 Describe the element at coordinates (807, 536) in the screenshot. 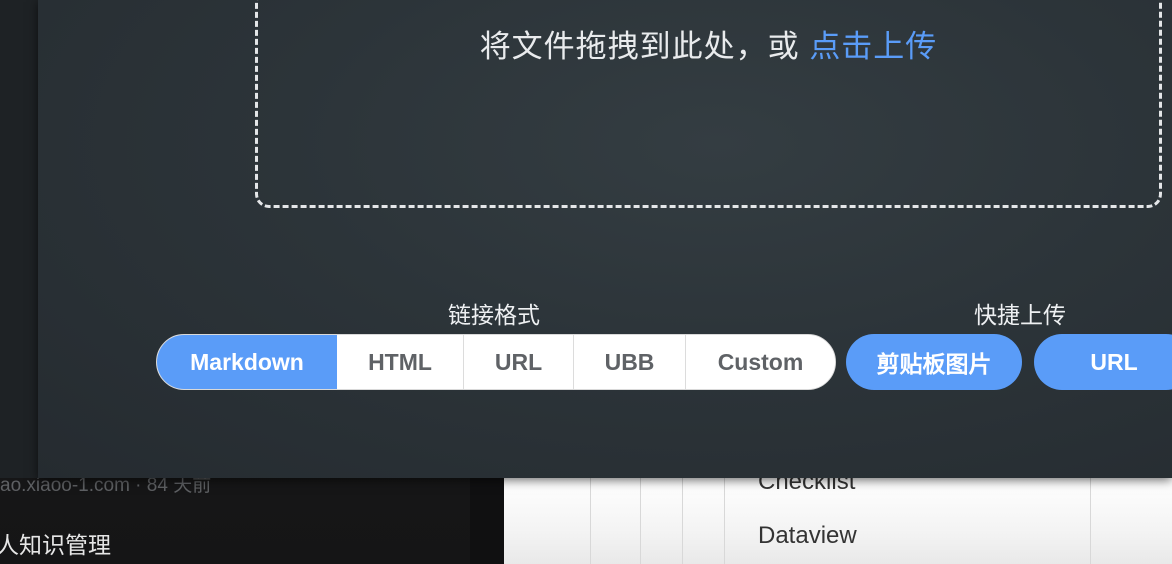

I see `table-cell-dataview: Dataview` at that location.